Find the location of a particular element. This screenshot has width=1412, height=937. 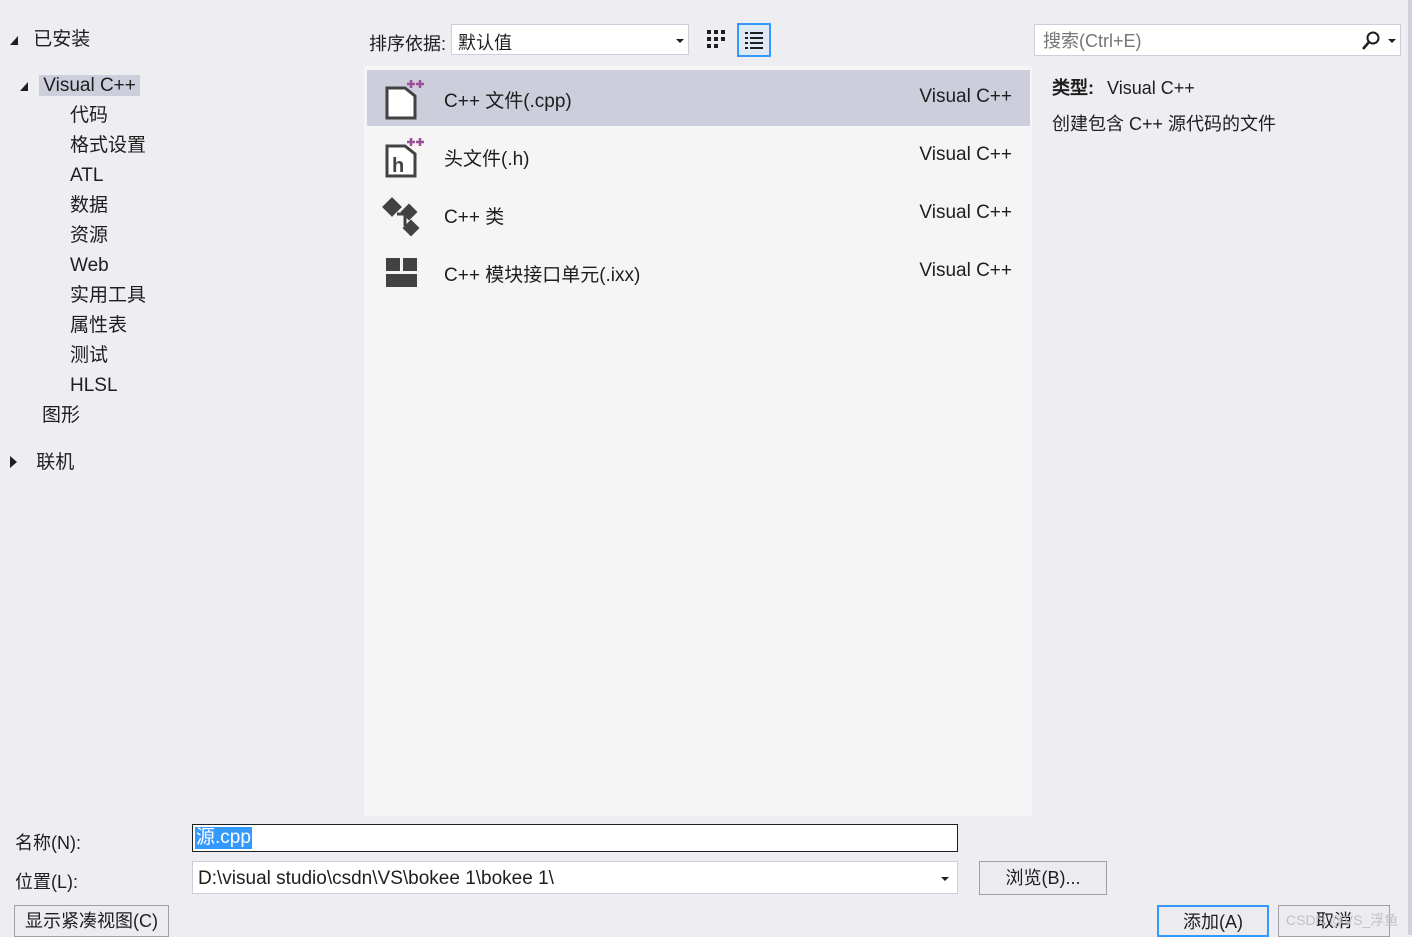

tree-child-label: 测试 is located at coordinates (89, 355).